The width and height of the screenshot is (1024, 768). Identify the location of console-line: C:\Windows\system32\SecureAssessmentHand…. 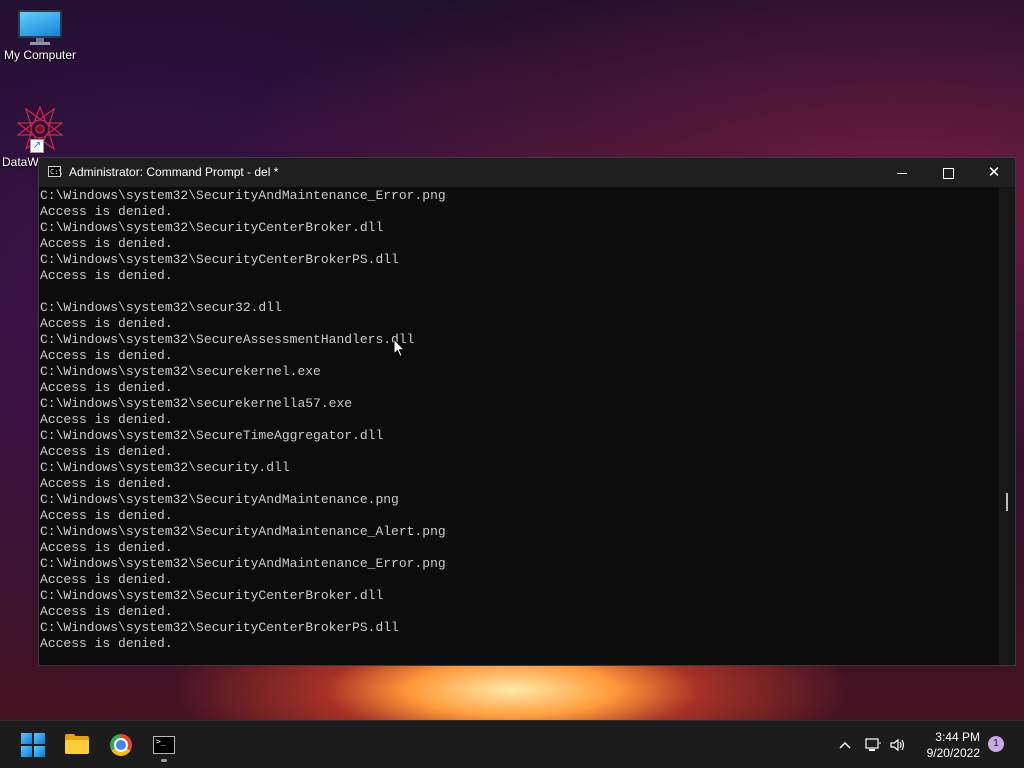
(227, 339).